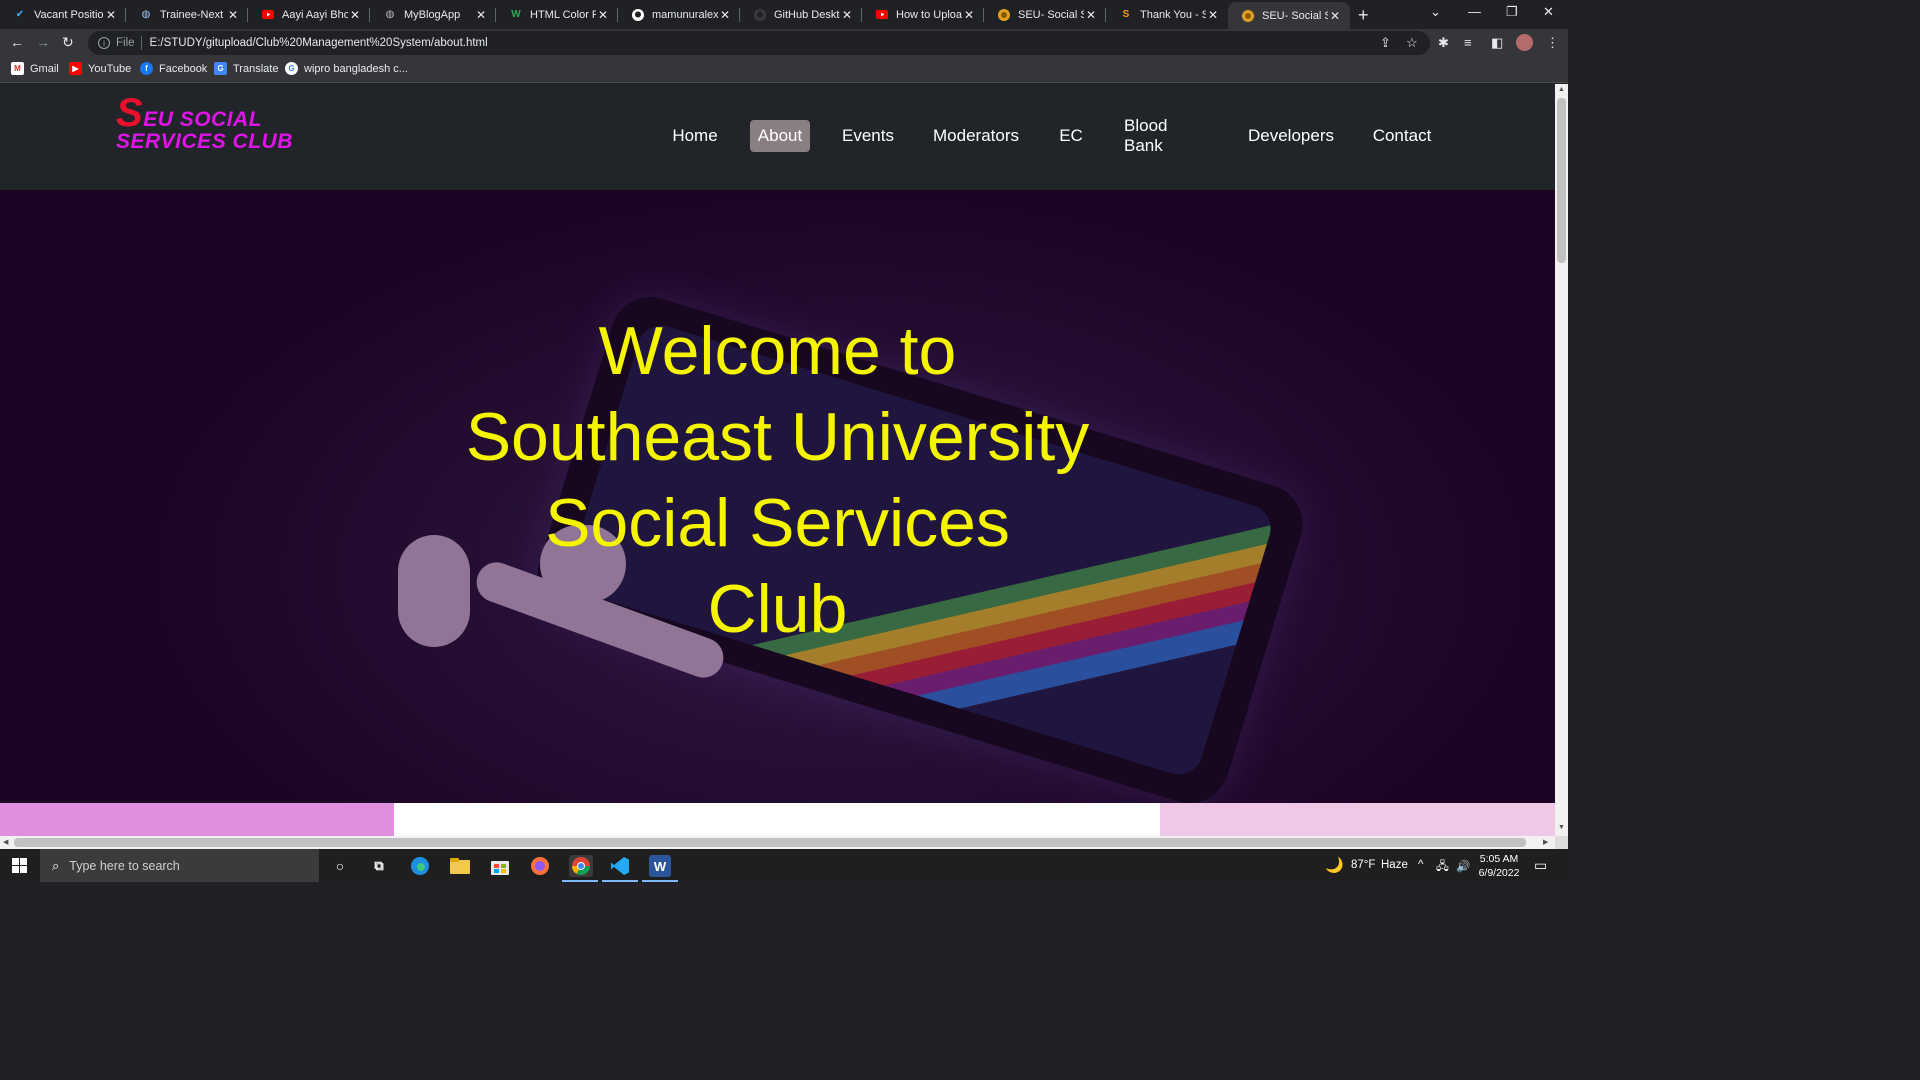 This screenshot has height=1080, width=1920. What do you see at coordinates (923, 14) in the screenshot?
I see `browser-tab: How to Upload ✕` at bounding box center [923, 14].